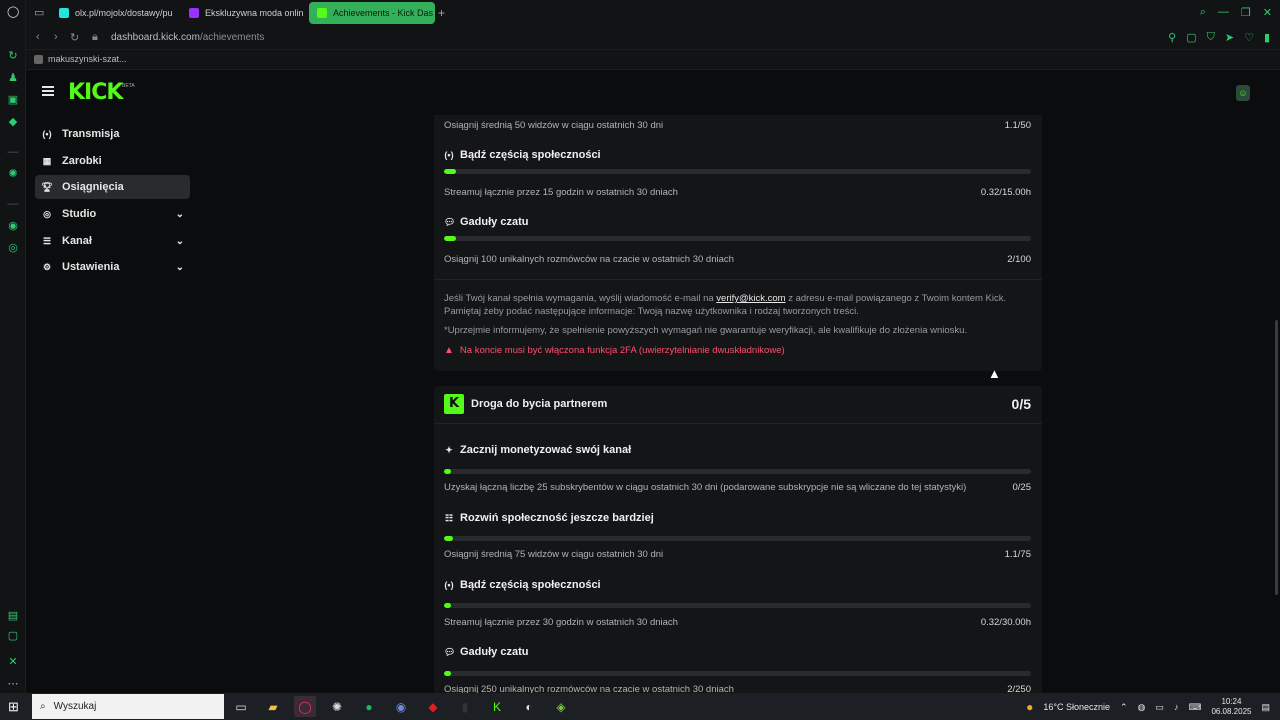  Describe the element at coordinates (1022, 487) in the screenshot. I see `stat-value: 0/25` at that location.